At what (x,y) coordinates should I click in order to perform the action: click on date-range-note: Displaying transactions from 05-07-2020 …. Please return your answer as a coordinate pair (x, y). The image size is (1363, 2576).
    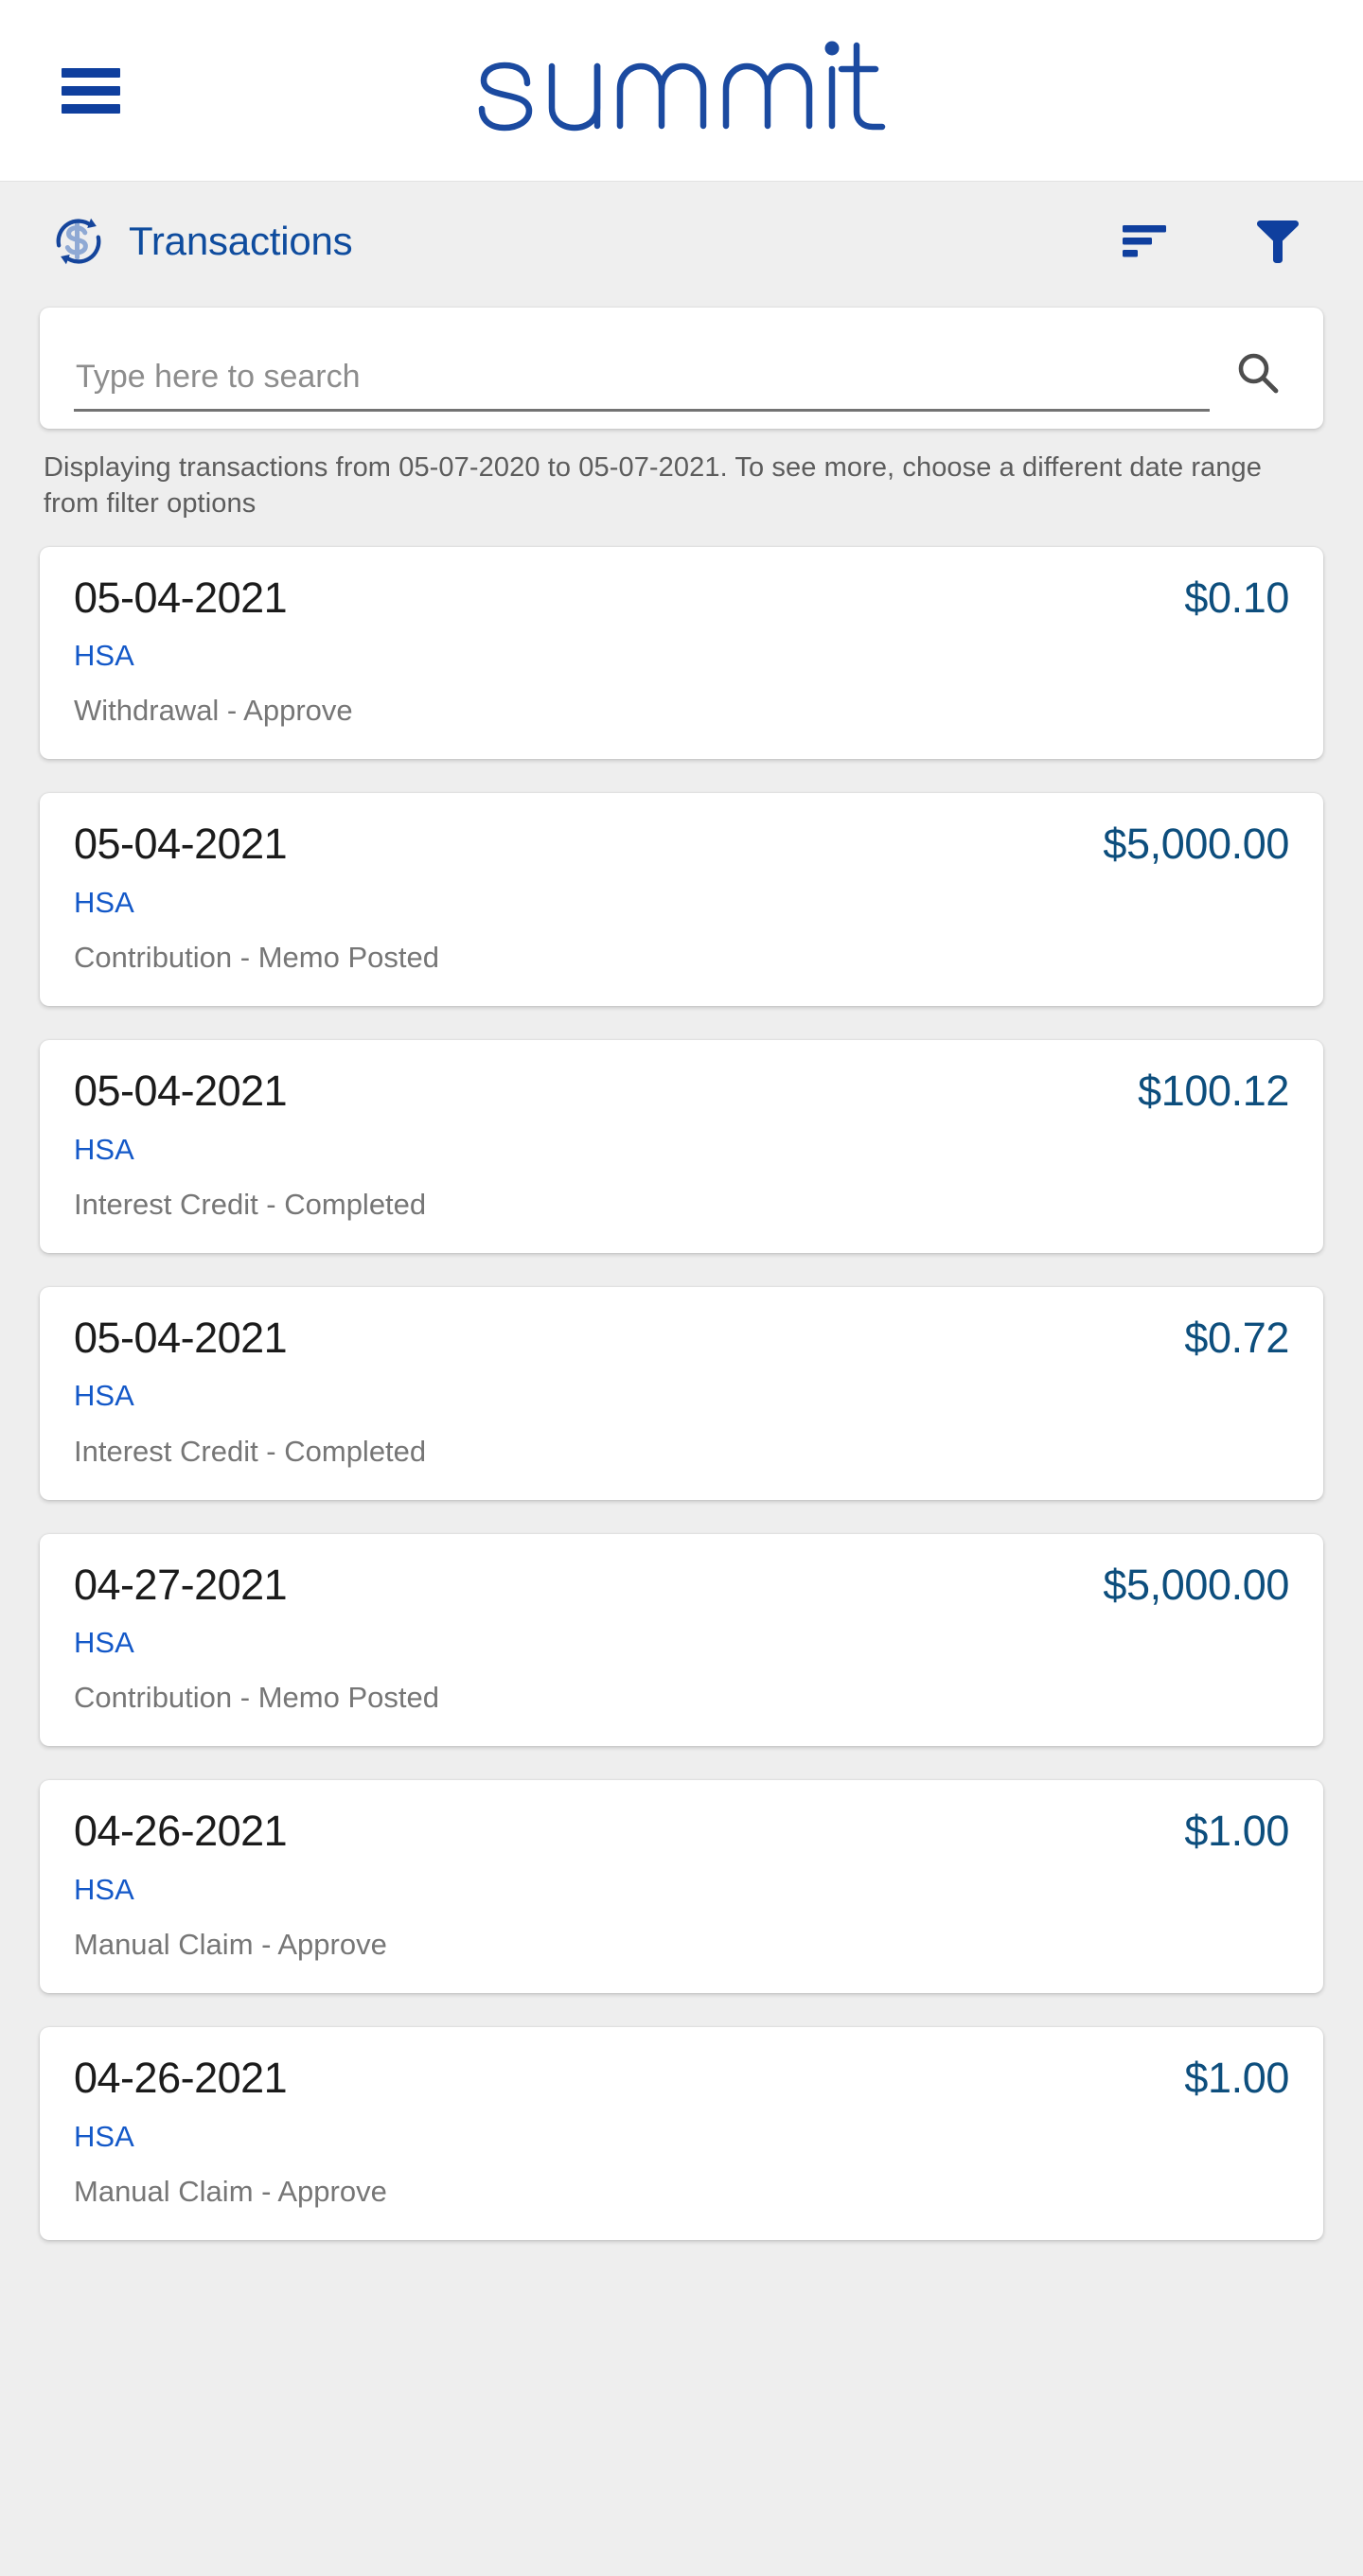
    Looking at the image, I should click on (653, 486).